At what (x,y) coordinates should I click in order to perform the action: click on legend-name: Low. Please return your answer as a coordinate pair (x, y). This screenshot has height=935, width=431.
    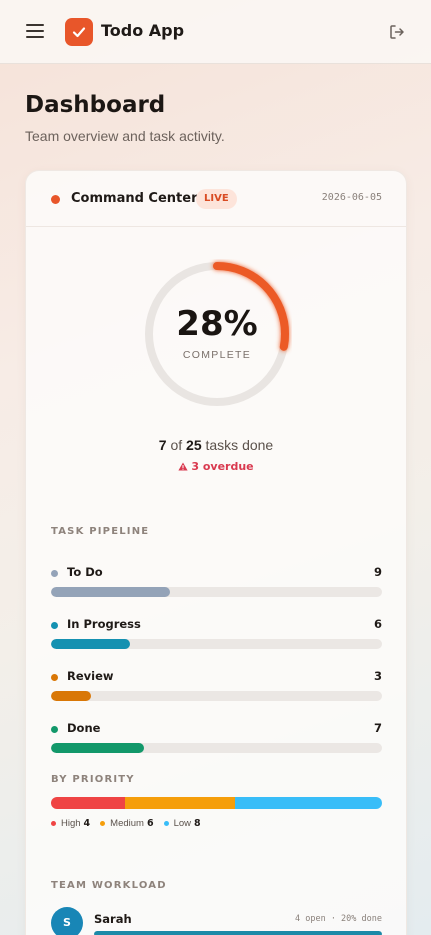
    Looking at the image, I should click on (182, 823).